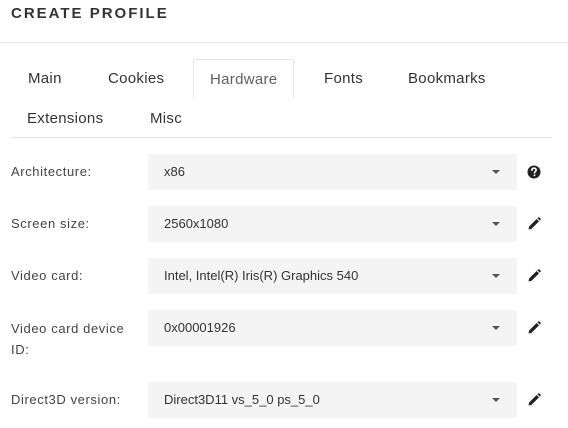 This screenshot has height=428, width=568. I want to click on tab-misc: Misc, so click(166, 118).